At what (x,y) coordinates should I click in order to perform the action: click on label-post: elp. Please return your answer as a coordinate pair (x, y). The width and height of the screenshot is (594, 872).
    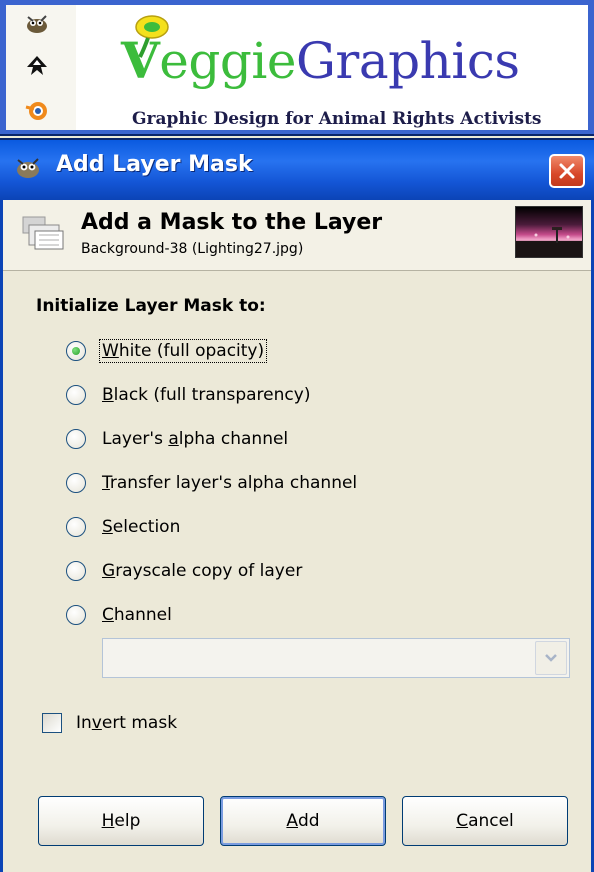
    Looking at the image, I should click on (127, 821).